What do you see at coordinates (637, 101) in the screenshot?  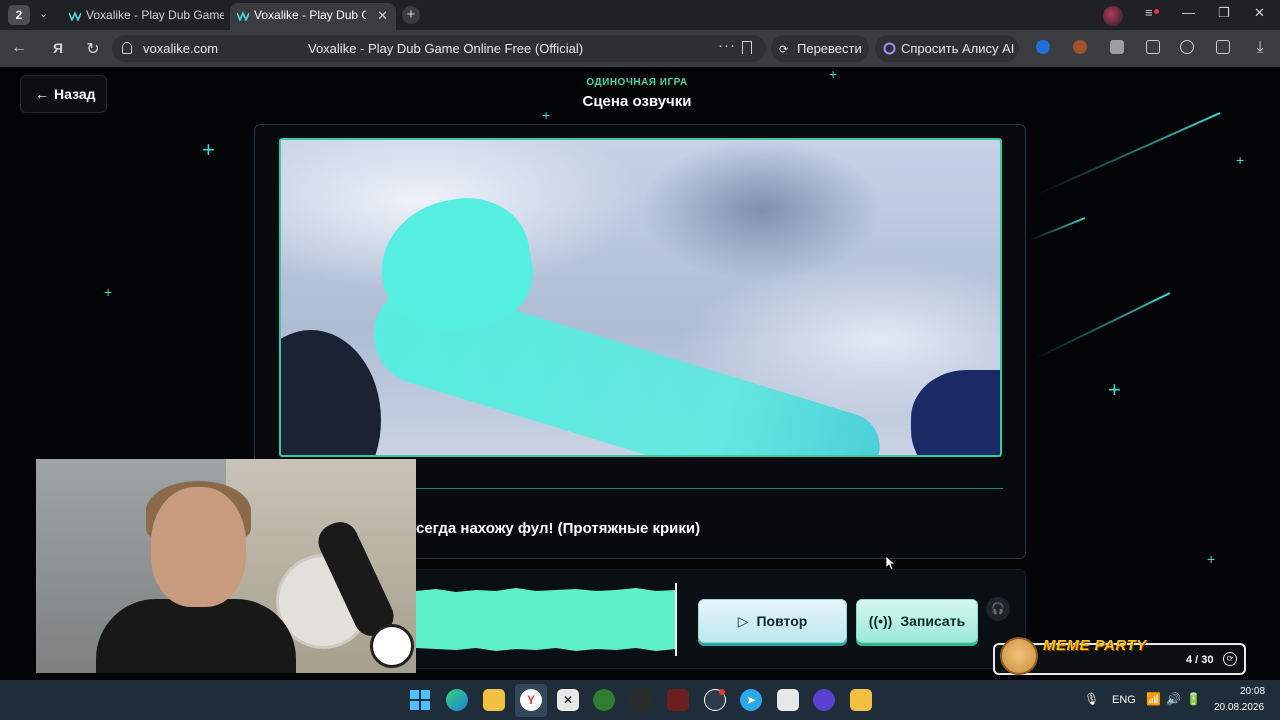 I see `scene-title: Сцена озвучки` at bounding box center [637, 101].